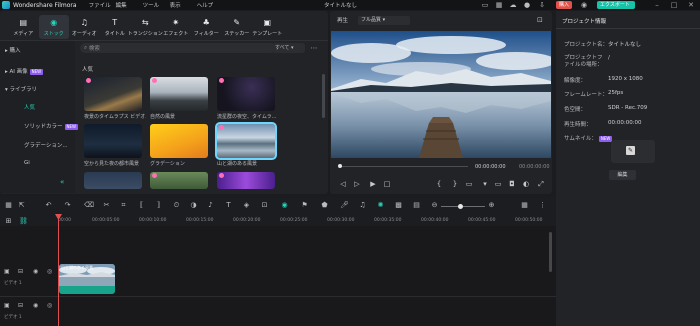 The image size is (700, 326). I want to click on more-icon: ⋯, so click(314, 48).